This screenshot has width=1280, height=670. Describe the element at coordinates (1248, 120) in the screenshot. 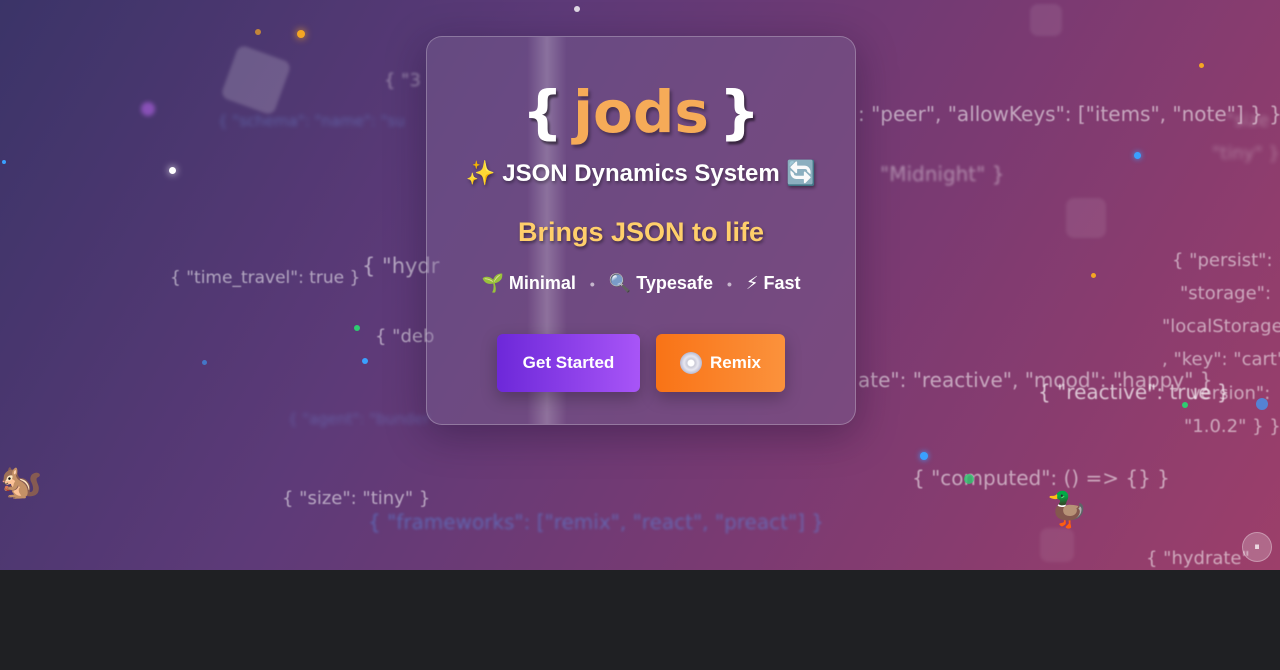

I see `bg-json-text: "size` at that location.